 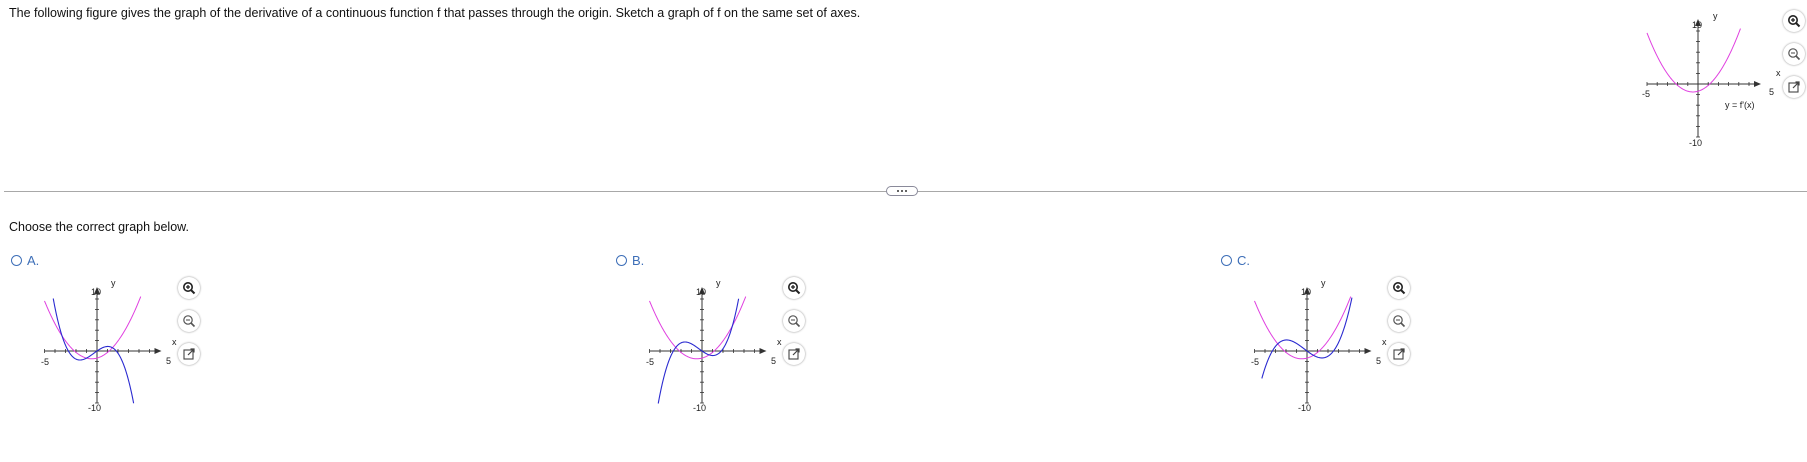 What do you see at coordinates (701, 292) in the screenshot?
I see `option-b-y-max-label: 10` at bounding box center [701, 292].